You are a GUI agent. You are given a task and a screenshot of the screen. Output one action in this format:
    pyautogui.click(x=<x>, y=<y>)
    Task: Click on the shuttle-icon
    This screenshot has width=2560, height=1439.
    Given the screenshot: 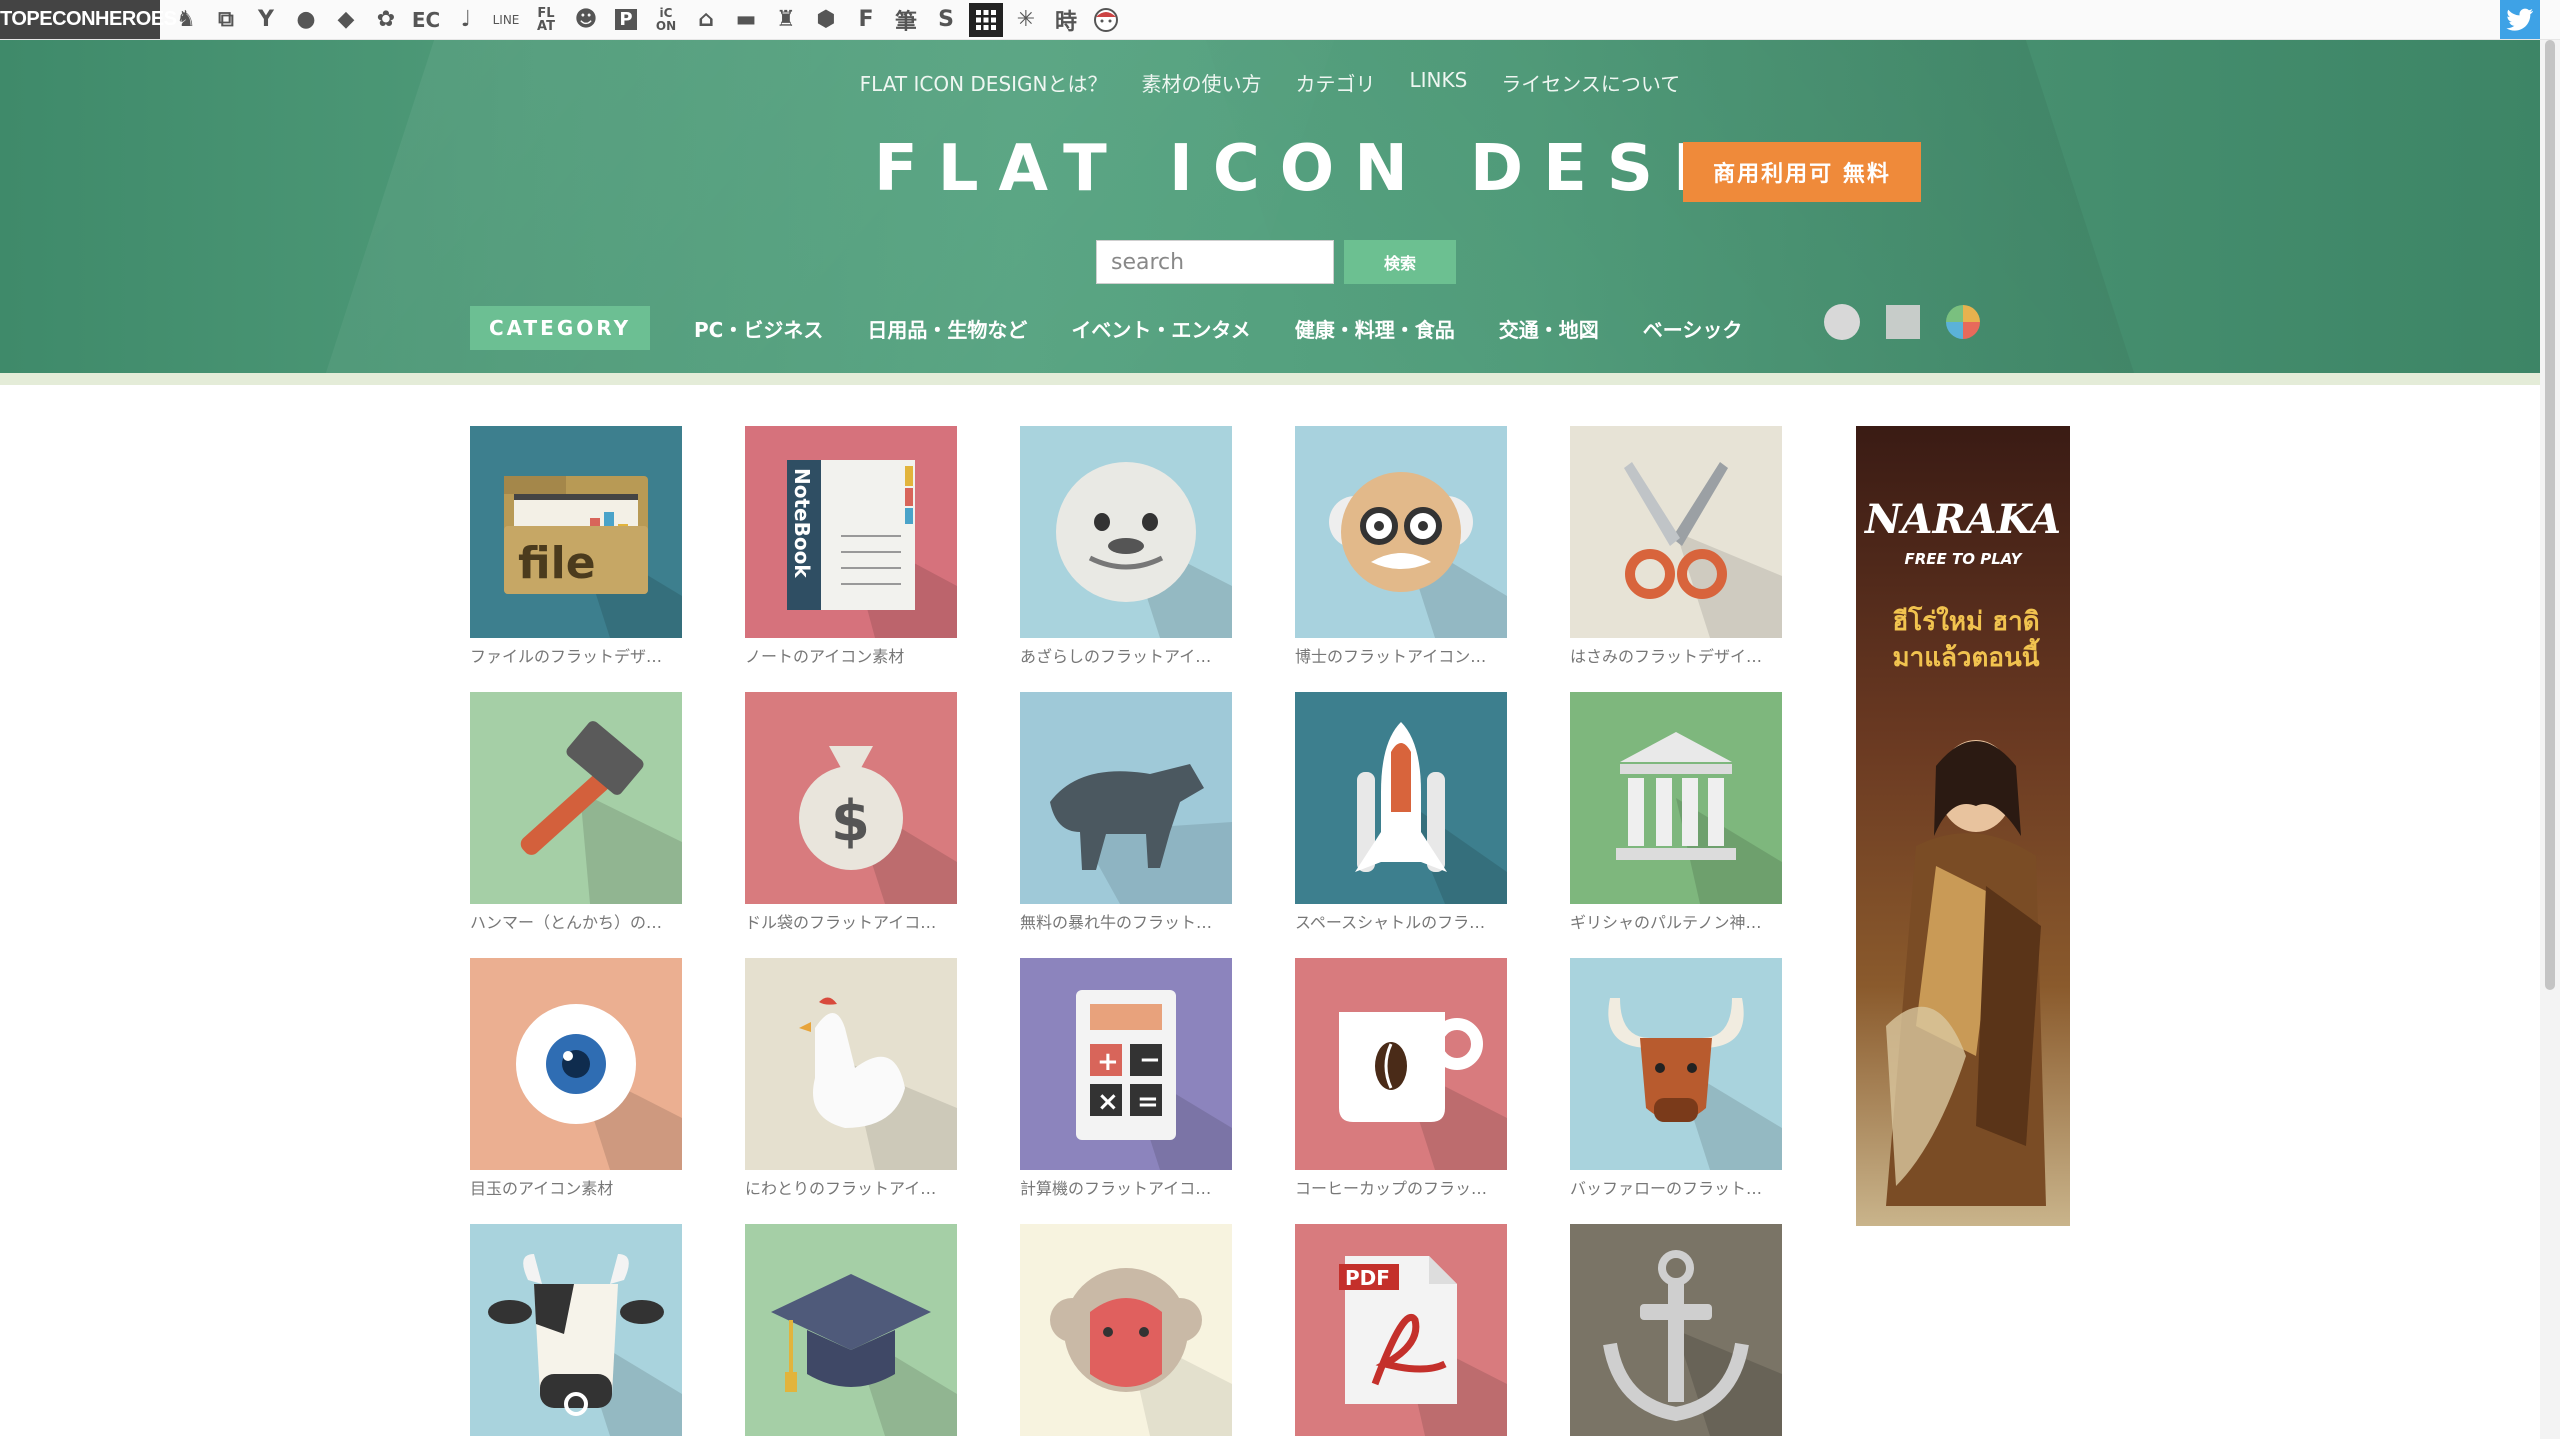 What is the action you would take?
    pyautogui.click(x=1401, y=798)
    